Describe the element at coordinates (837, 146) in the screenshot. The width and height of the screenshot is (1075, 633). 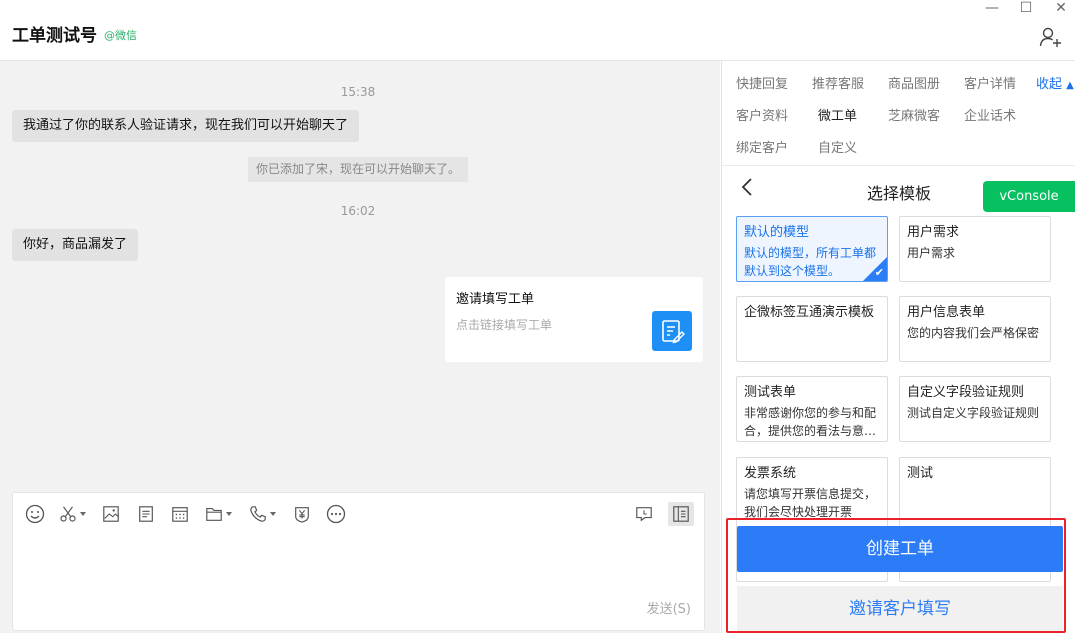
I see `tab-custom: 自定义` at that location.